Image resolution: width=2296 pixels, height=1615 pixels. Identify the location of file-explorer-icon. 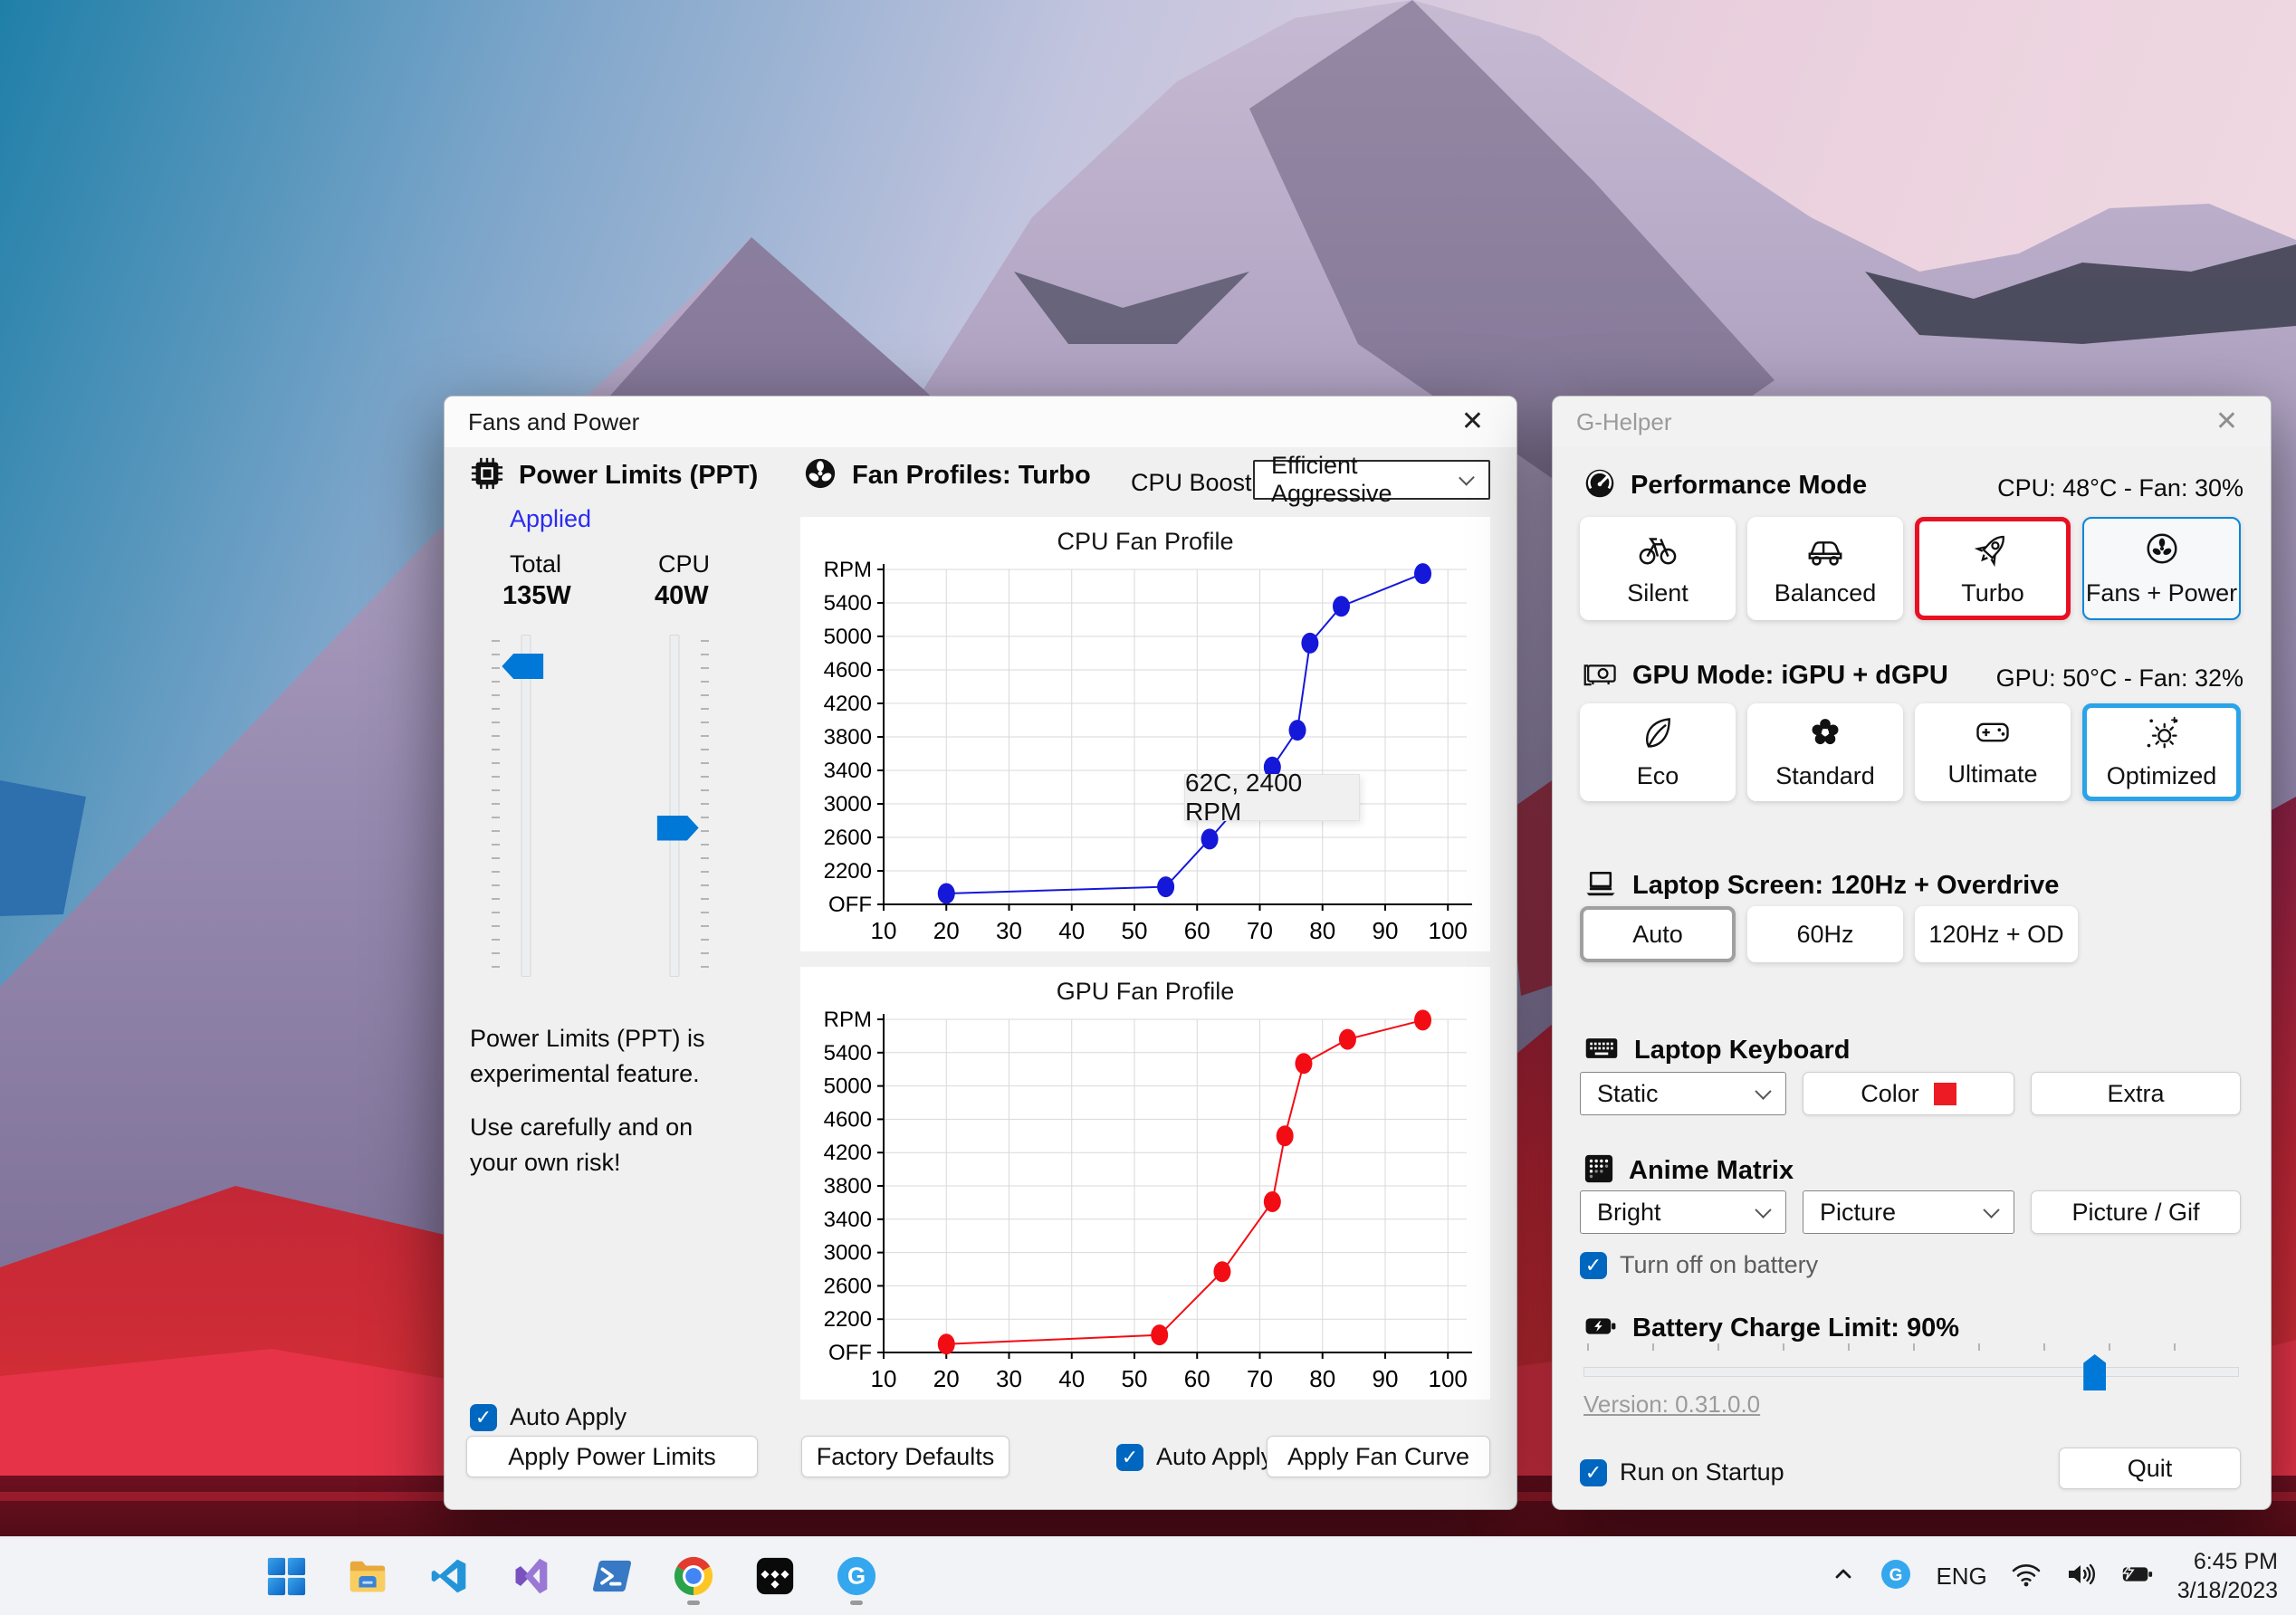
(368, 1576).